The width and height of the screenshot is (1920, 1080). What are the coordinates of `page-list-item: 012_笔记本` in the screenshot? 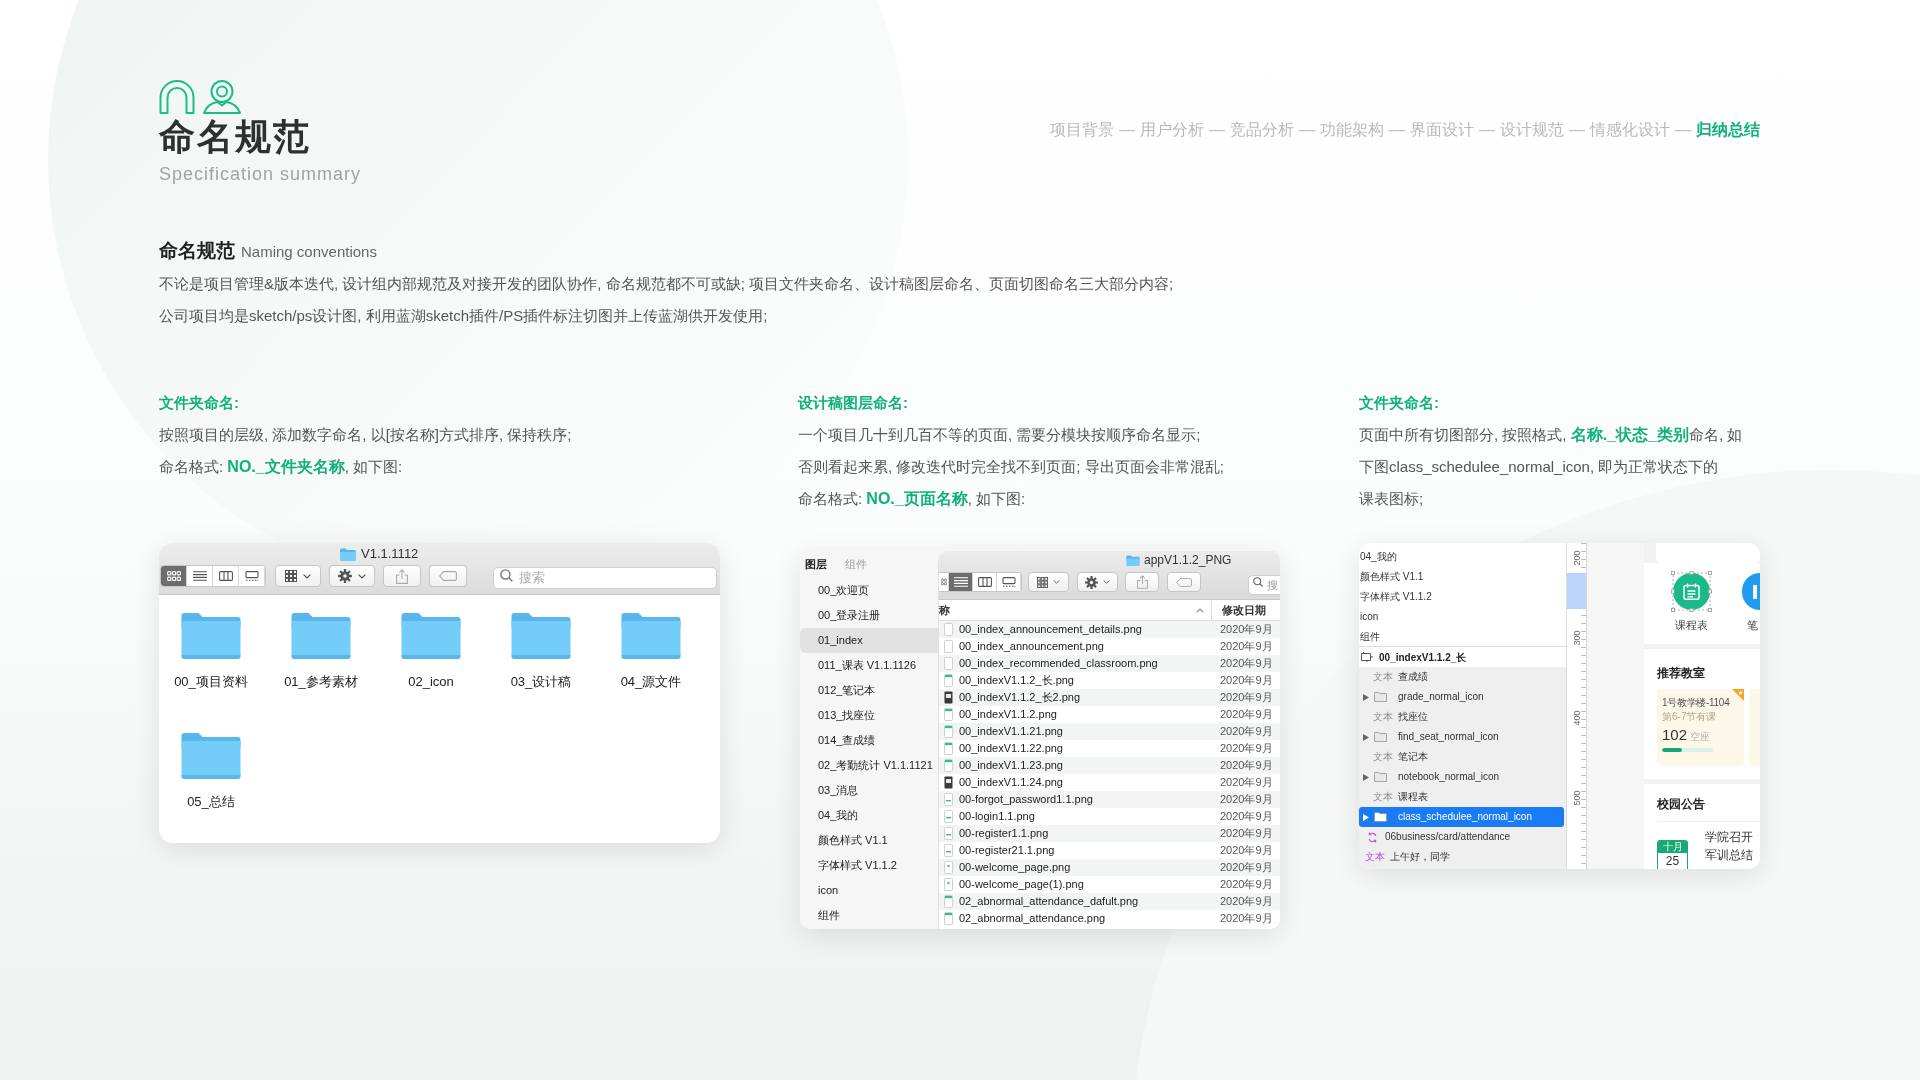 It's located at (869, 690).